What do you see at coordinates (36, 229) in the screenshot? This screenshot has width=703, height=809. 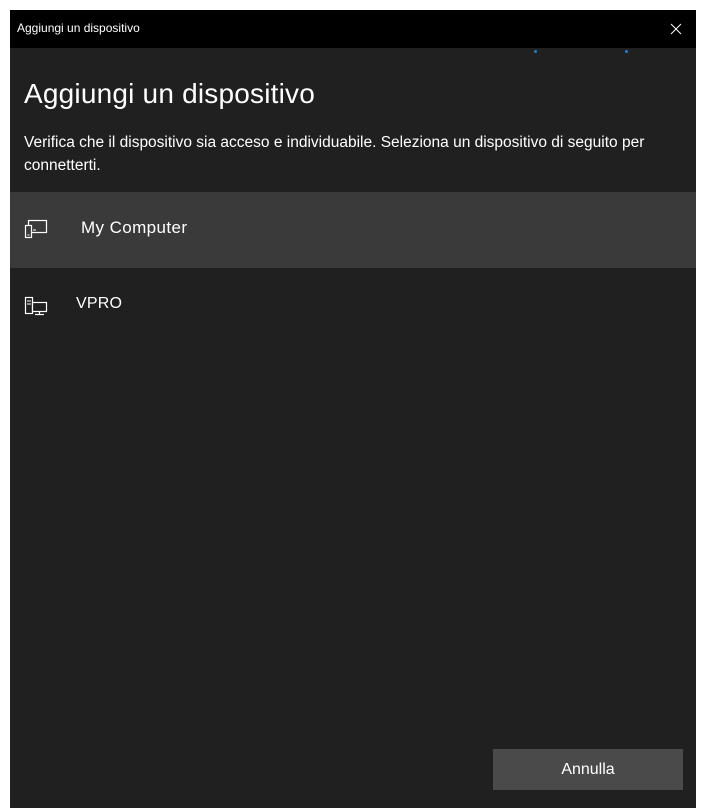 I see `display-device-icon` at bounding box center [36, 229].